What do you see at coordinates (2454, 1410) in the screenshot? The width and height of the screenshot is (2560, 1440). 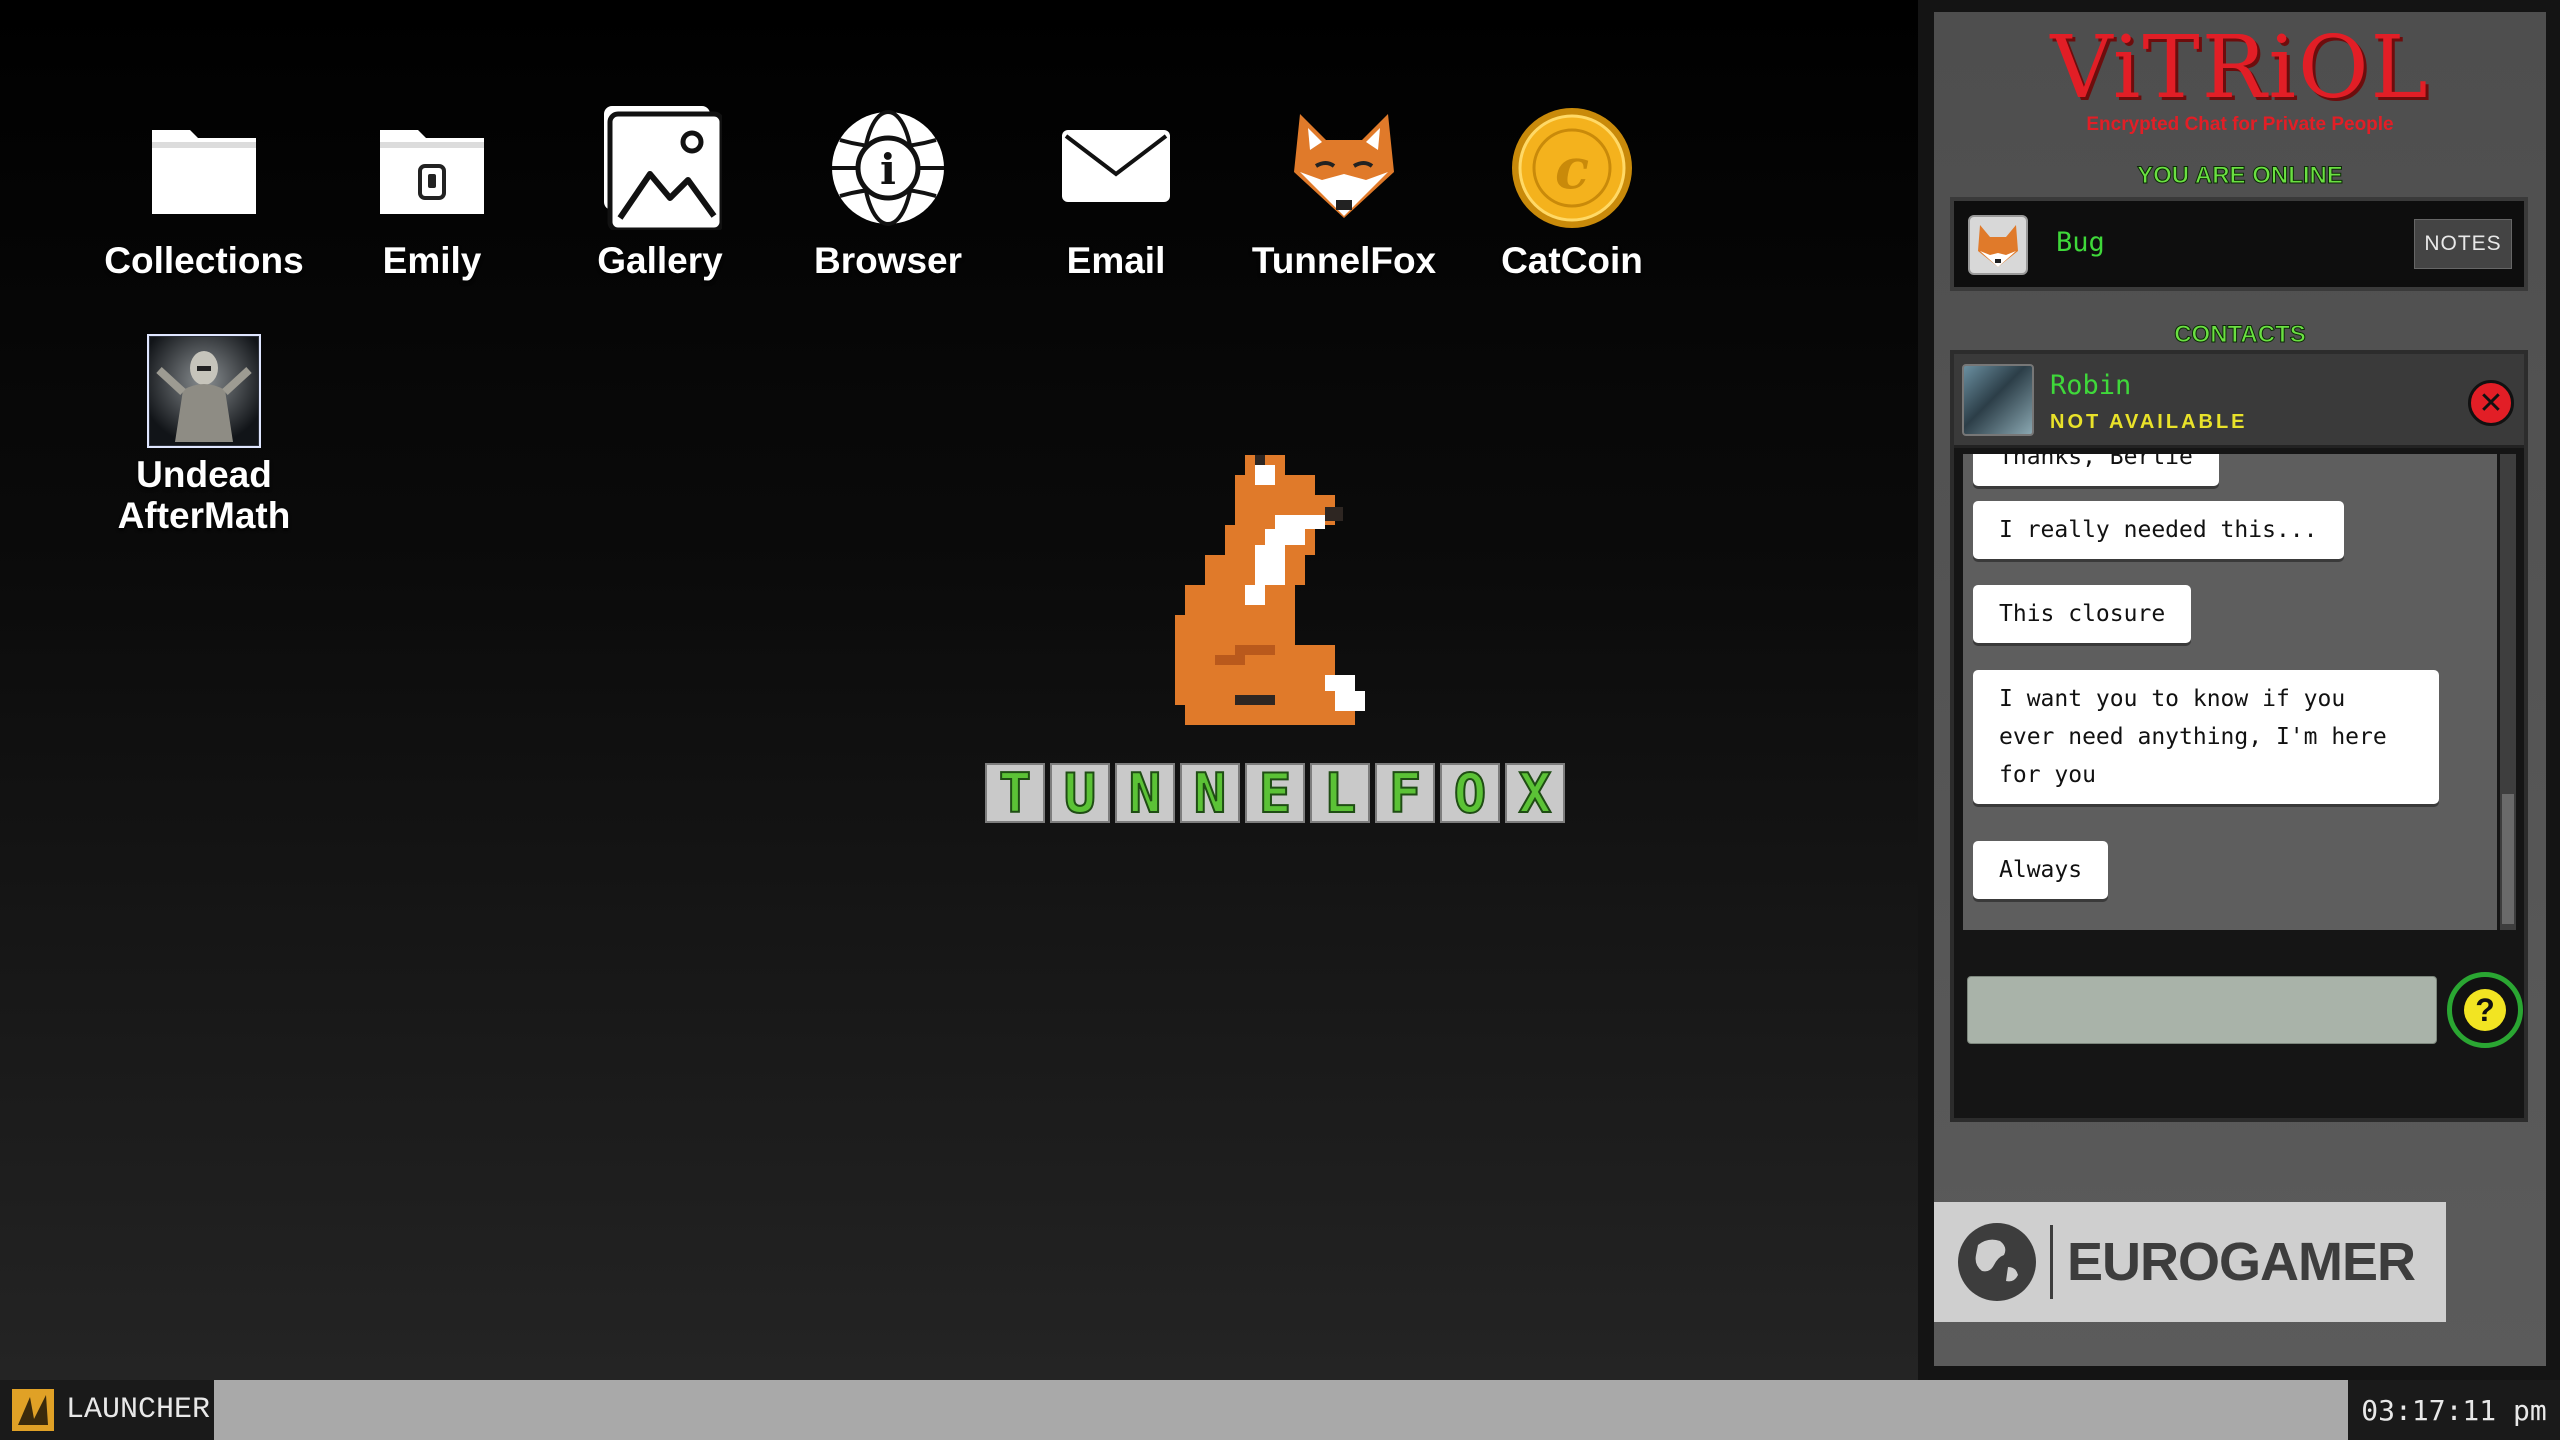 I see `taskbar-clock: 03:17:11 pm` at bounding box center [2454, 1410].